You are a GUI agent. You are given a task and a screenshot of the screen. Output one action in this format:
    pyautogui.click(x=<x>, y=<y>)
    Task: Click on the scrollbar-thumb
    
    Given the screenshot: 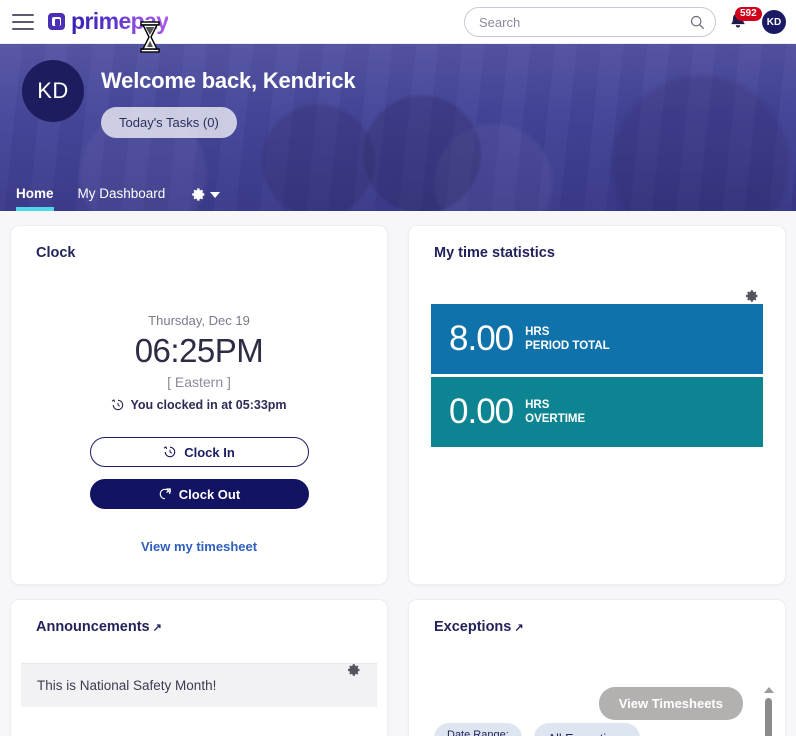 What is the action you would take?
    pyautogui.click(x=768, y=717)
    